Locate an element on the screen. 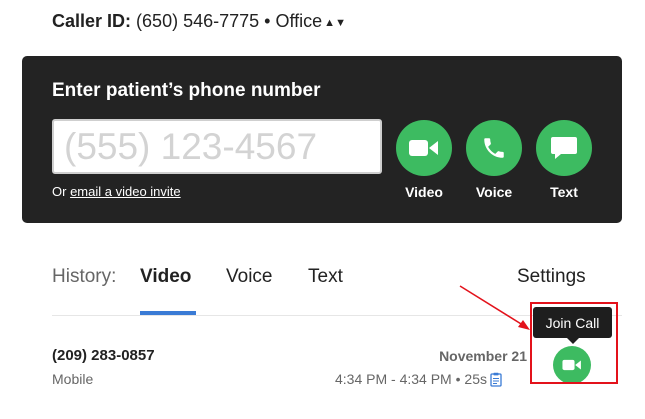  caller-id: Caller ID: (650) 546-7775 • Office ▲▼ is located at coordinates (199, 21).